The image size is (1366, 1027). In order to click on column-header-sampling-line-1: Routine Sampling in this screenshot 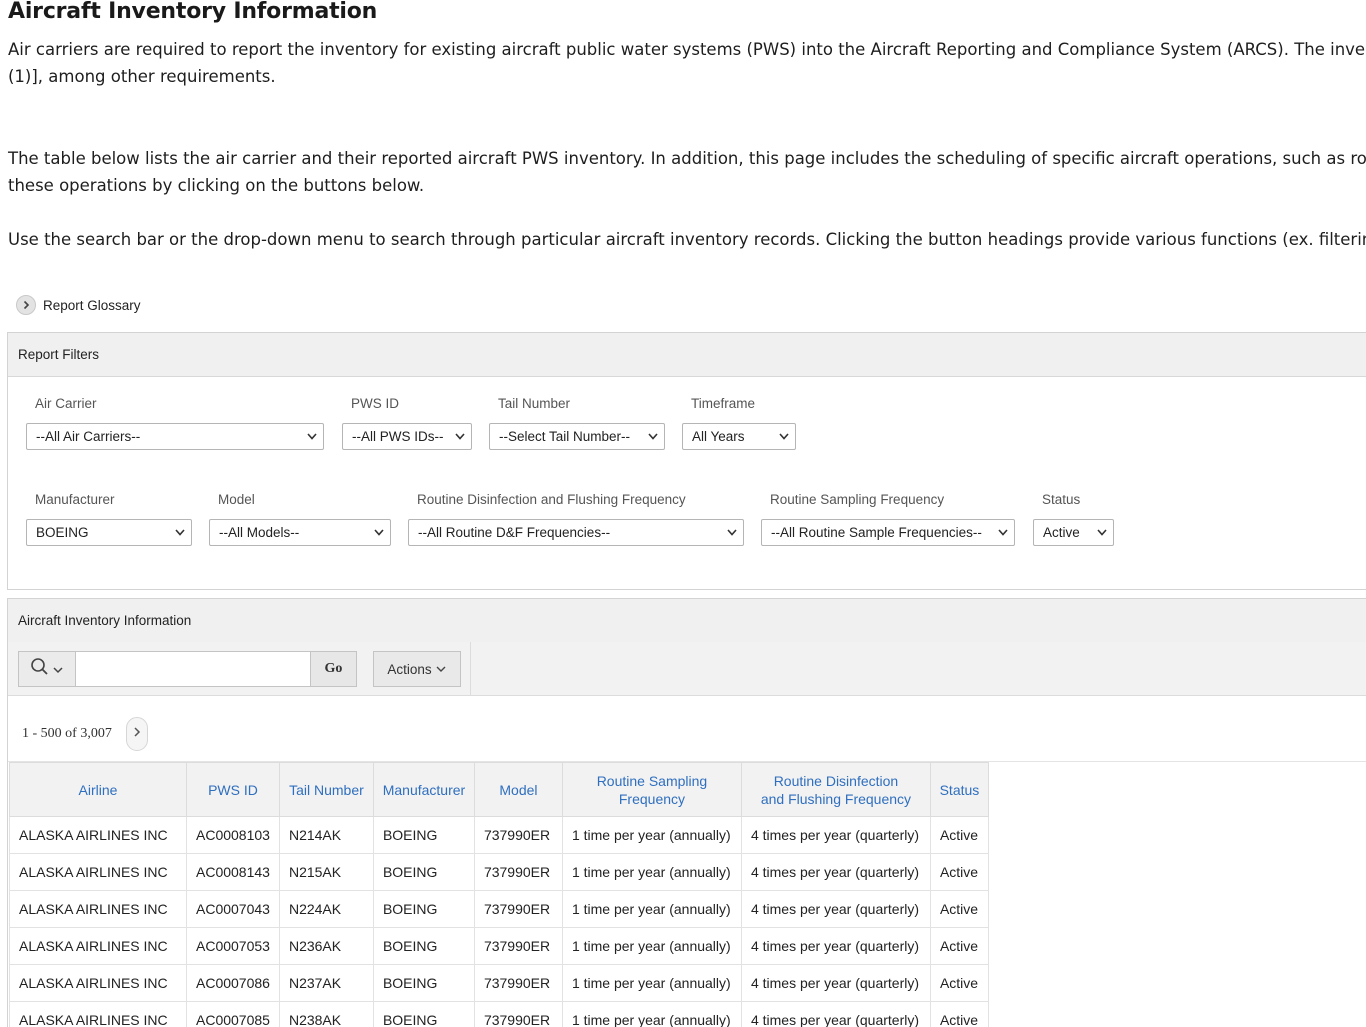, I will do `click(652, 780)`.